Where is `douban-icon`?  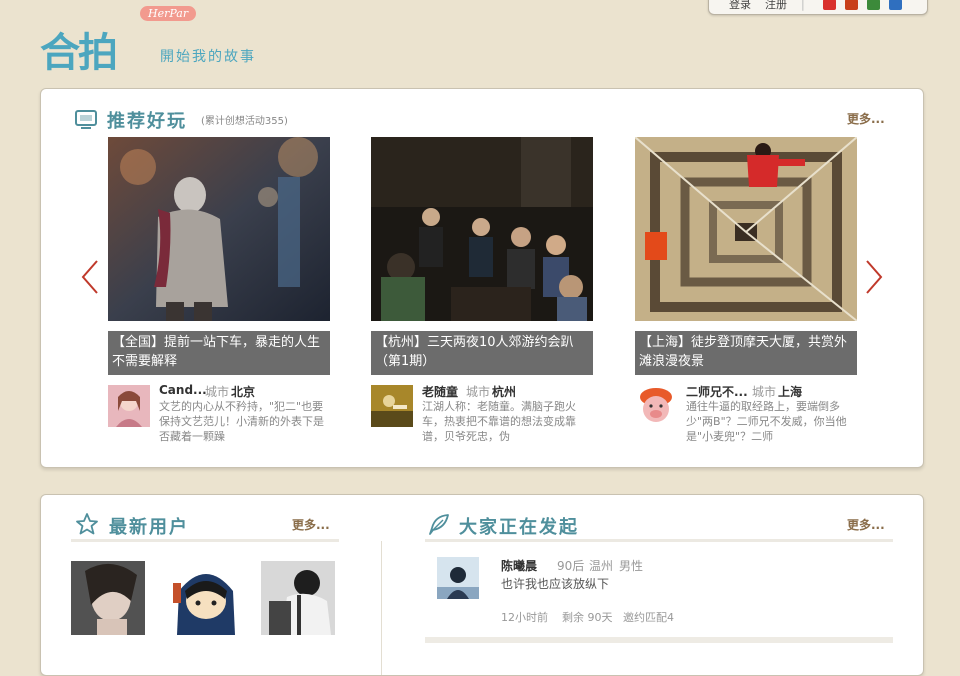 douban-icon is located at coordinates (873, 5).